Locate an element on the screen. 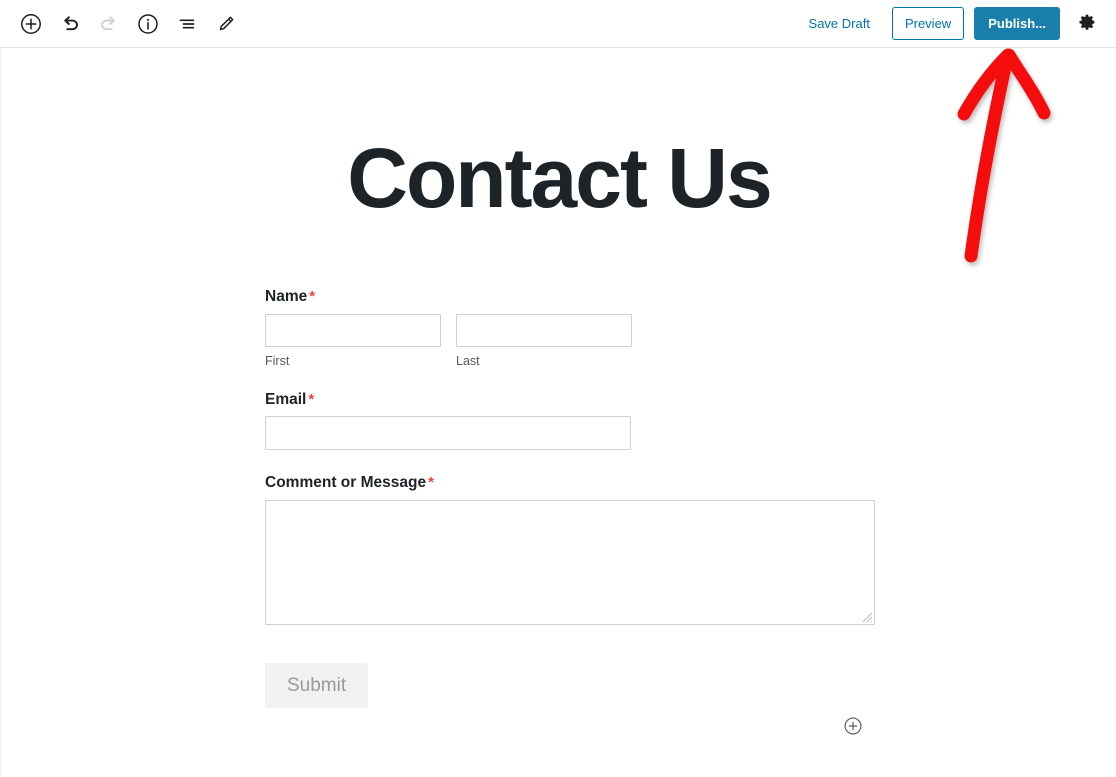 This screenshot has width=1116, height=777. message-label-text: Comment or Message is located at coordinates (346, 483).